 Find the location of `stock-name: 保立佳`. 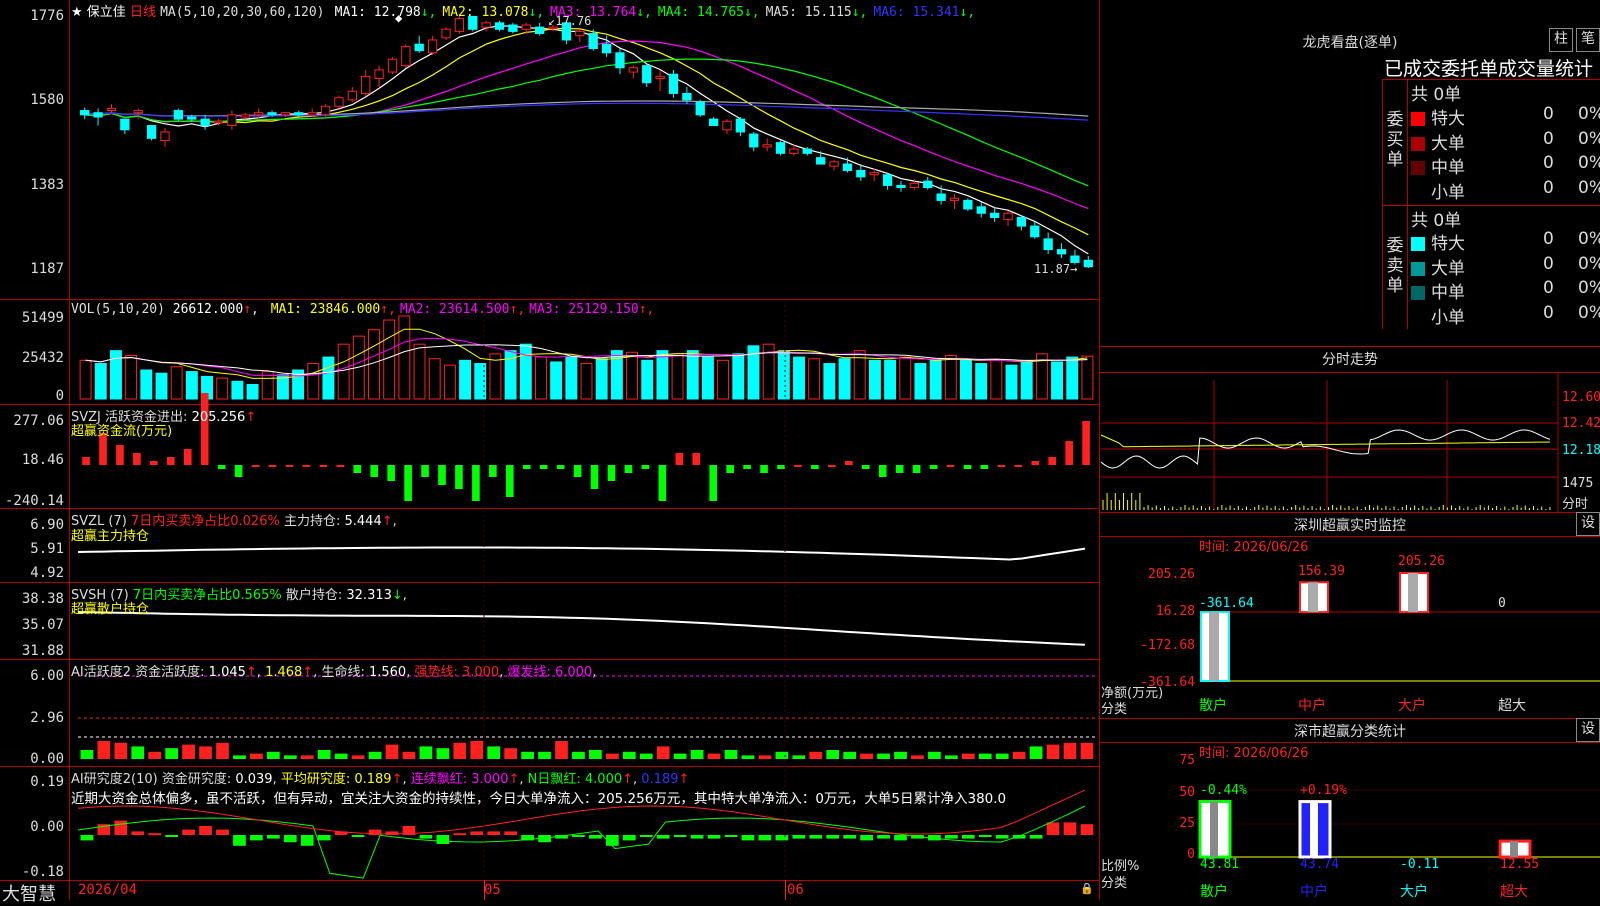

stock-name: 保立佳 is located at coordinates (106, 12).